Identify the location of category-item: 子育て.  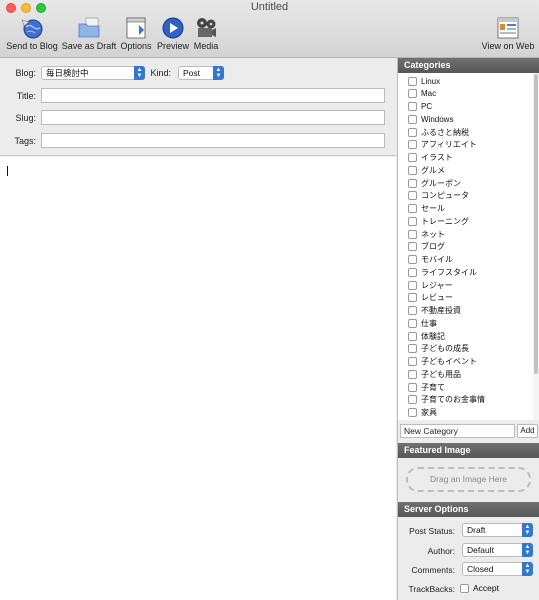
(426, 387).